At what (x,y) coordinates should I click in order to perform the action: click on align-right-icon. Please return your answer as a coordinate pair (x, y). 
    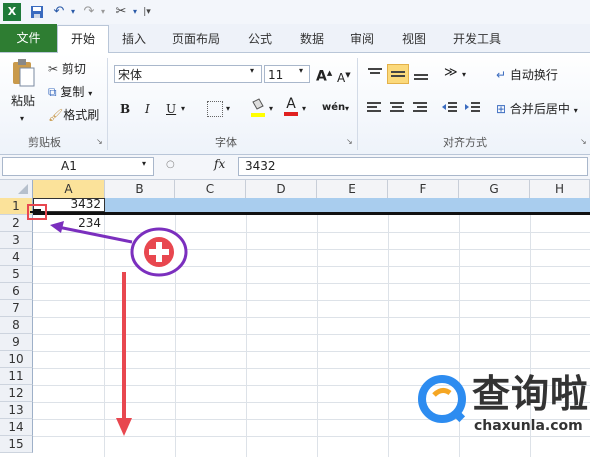
    Looking at the image, I should click on (420, 108).